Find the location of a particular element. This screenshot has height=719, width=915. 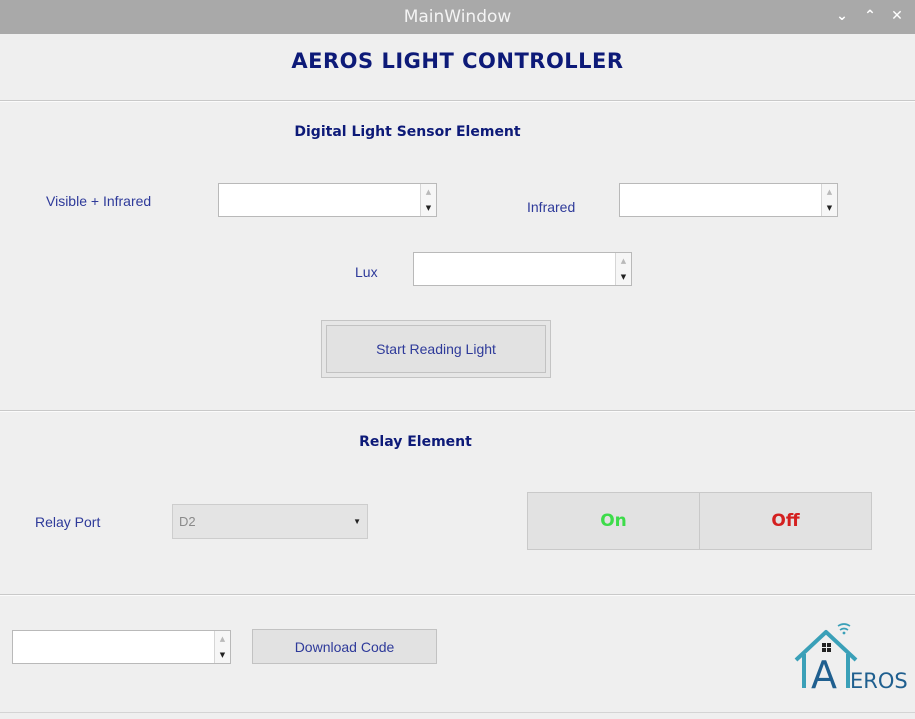

infrared-stepper: ▲ ▼ is located at coordinates (829, 200).